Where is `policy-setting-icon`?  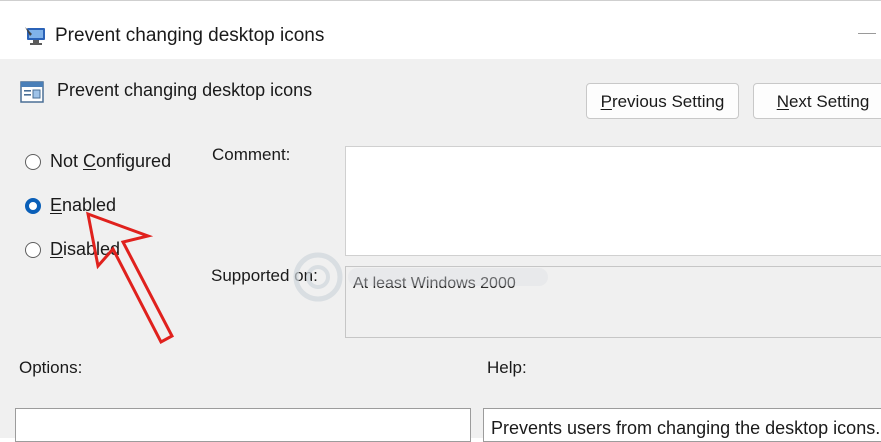
policy-setting-icon is located at coordinates (32, 92).